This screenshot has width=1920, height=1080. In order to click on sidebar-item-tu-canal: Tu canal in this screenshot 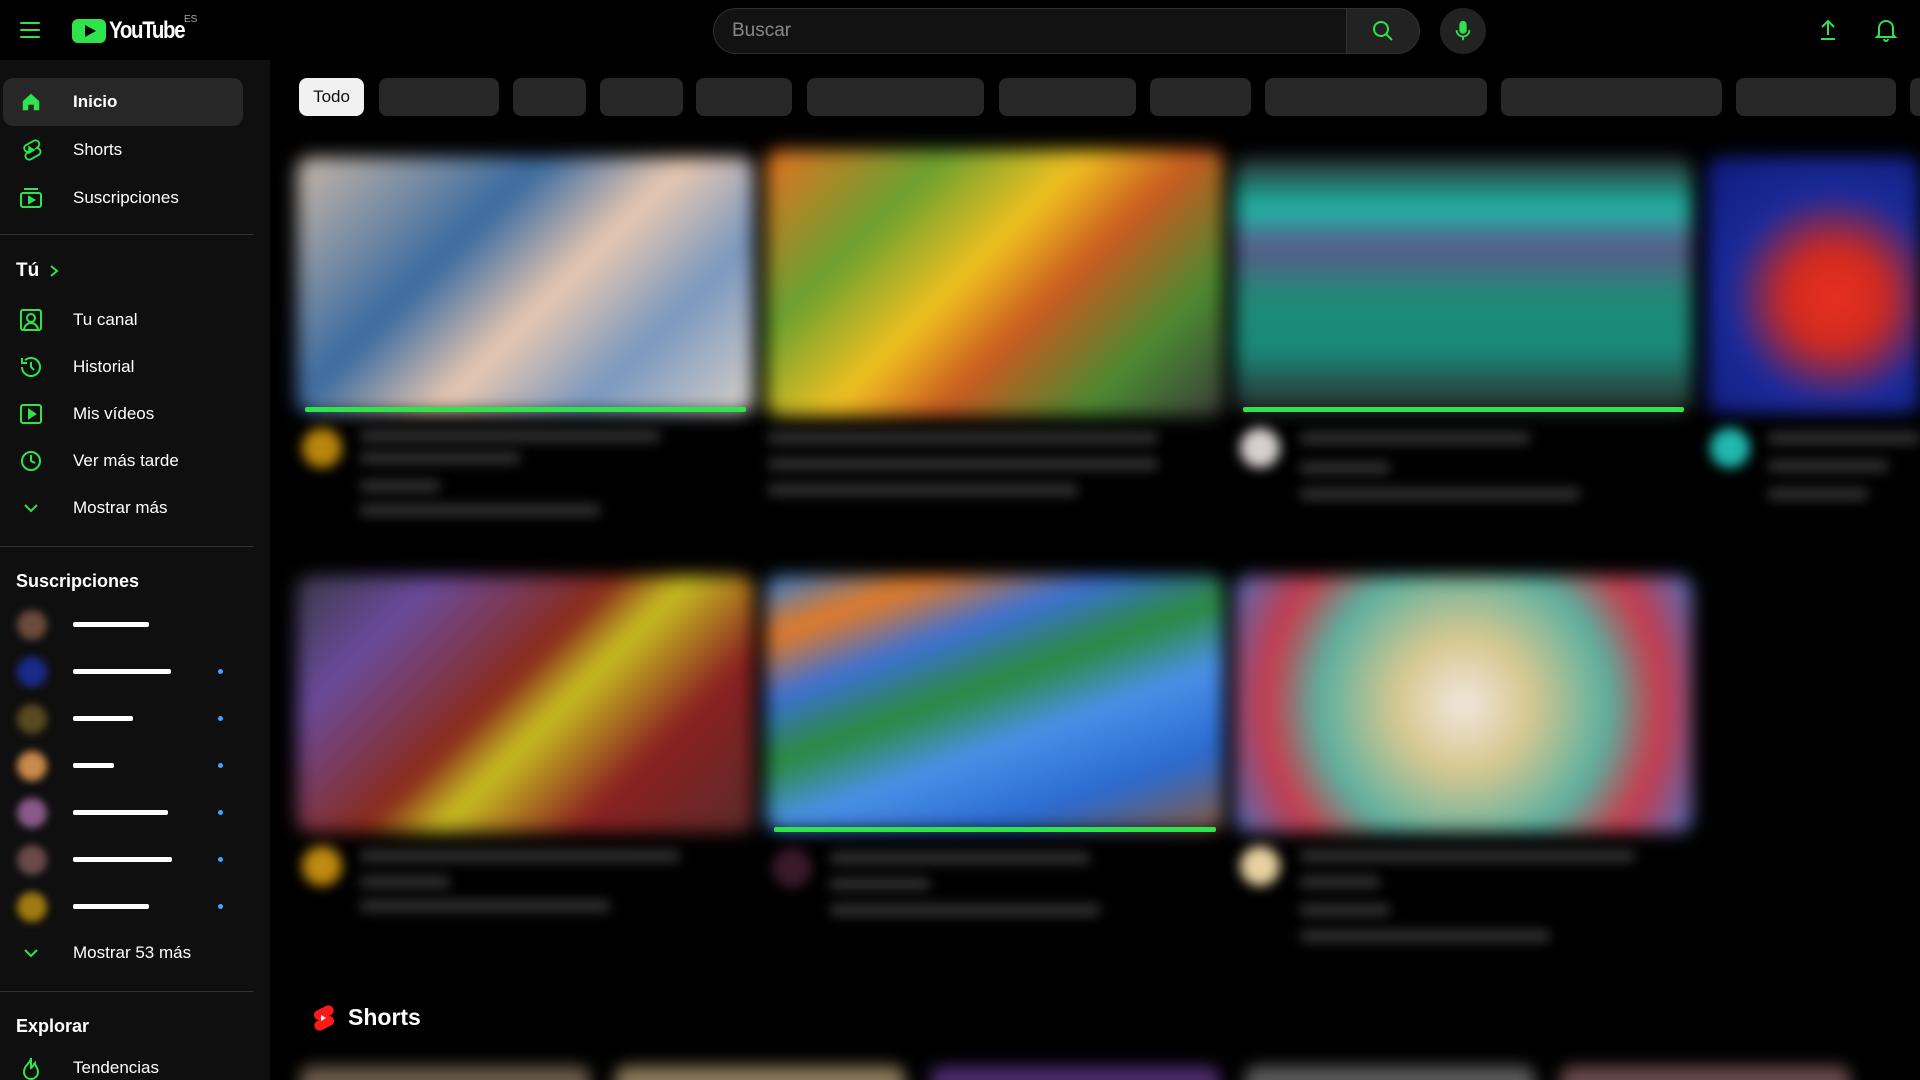, I will do `click(123, 320)`.